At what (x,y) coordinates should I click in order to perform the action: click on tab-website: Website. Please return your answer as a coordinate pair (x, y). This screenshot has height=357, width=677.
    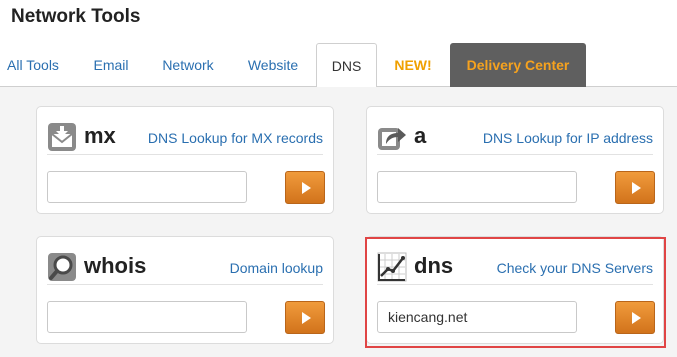
    Looking at the image, I should click on (273, 65).